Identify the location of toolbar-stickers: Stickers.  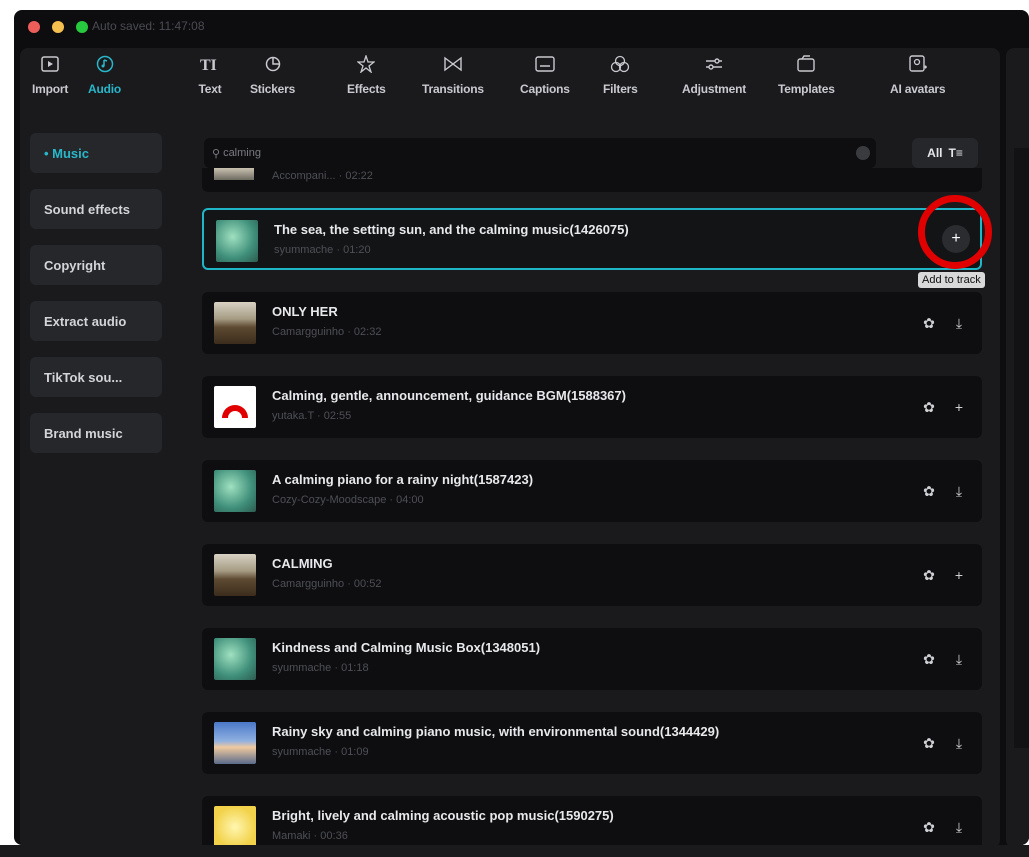
(272, 74).